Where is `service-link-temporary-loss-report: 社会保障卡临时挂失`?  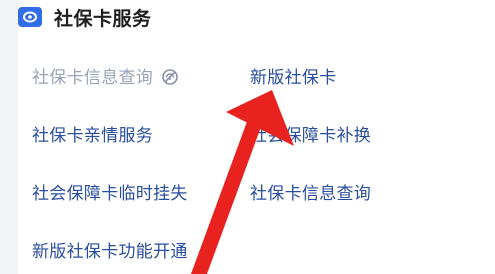 service-link-temporary-loss-report: 社会保障卡临时挂失 is located at coordinates (110, 191).